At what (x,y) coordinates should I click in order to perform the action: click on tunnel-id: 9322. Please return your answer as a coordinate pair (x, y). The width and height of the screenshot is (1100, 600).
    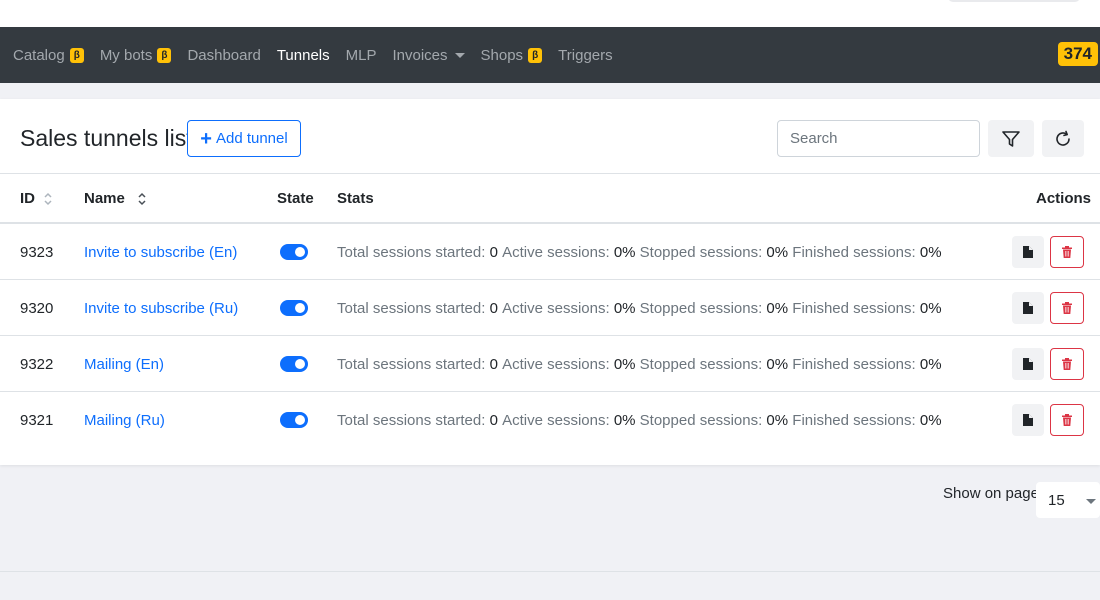
    Looking at the image, I should click on (37, 364).